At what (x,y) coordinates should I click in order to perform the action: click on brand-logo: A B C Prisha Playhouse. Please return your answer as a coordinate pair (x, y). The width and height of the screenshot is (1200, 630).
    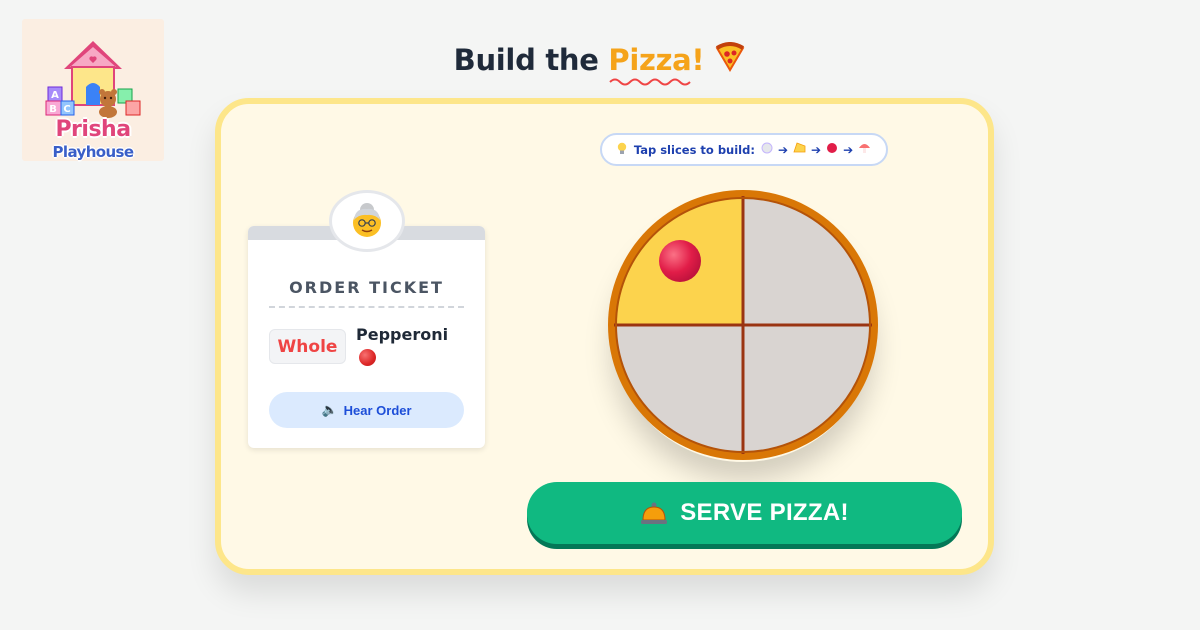
    Looking at the image, I should click on (93, 90).